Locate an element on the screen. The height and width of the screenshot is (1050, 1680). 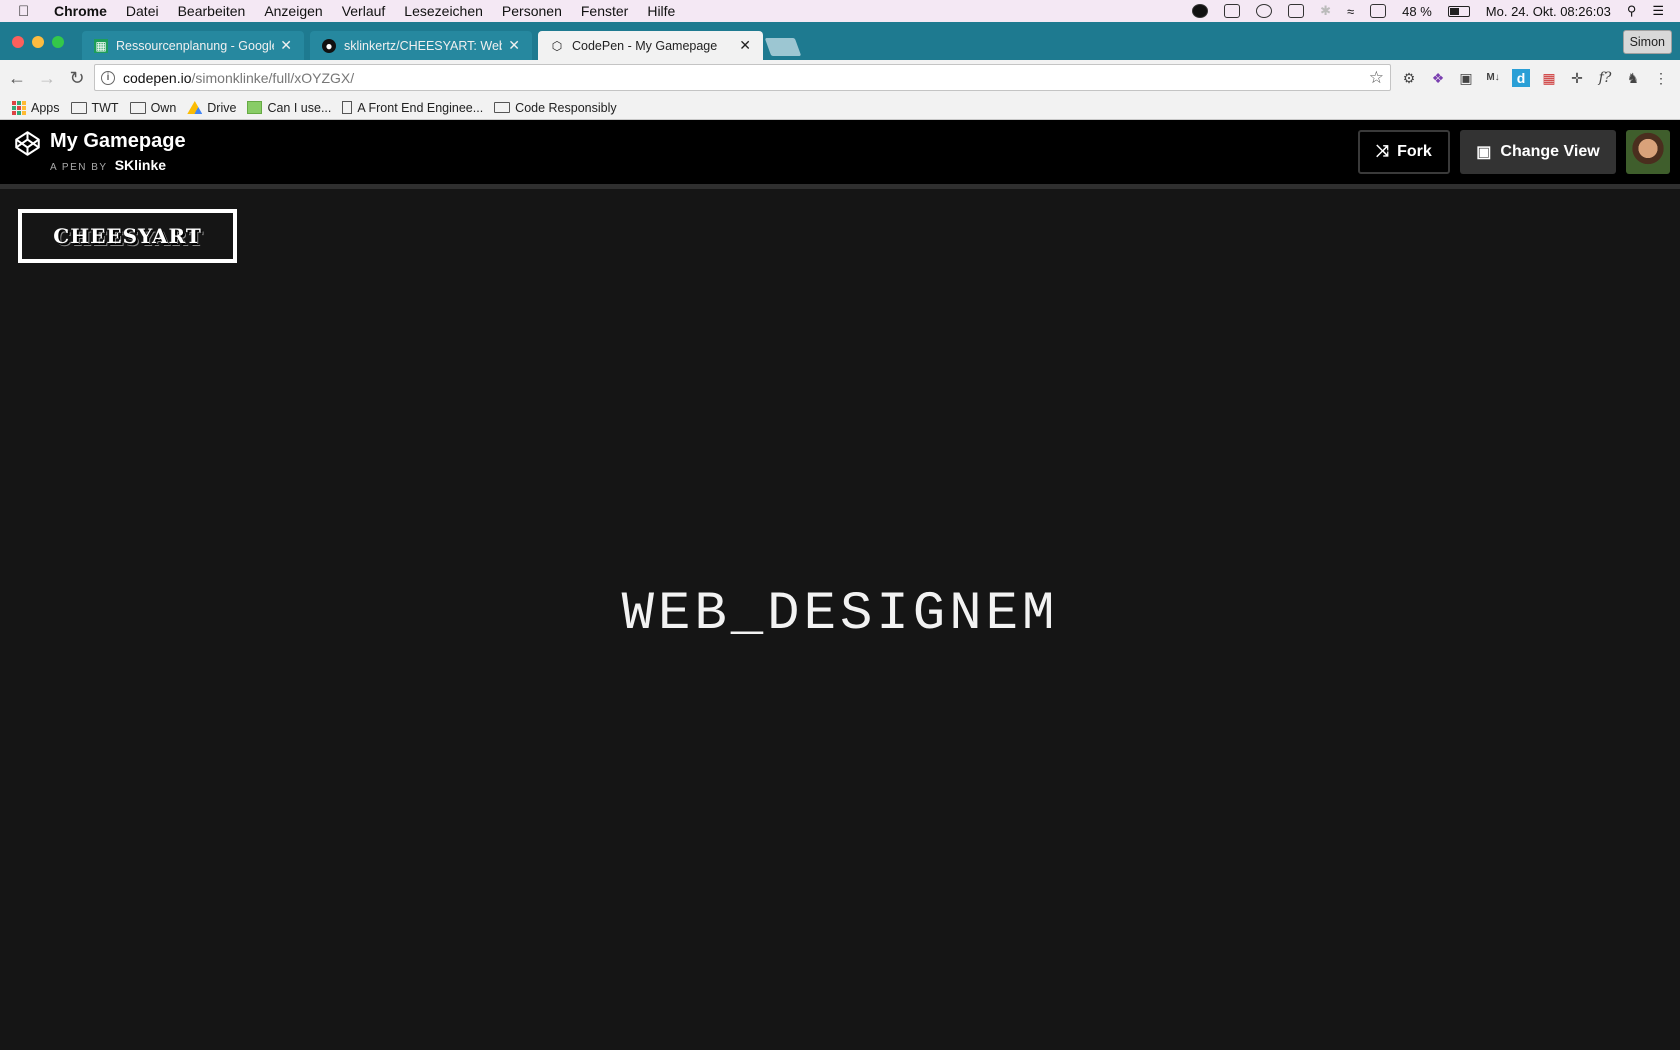
whatfont-icon: f? is located at coordinates (1605, 78).